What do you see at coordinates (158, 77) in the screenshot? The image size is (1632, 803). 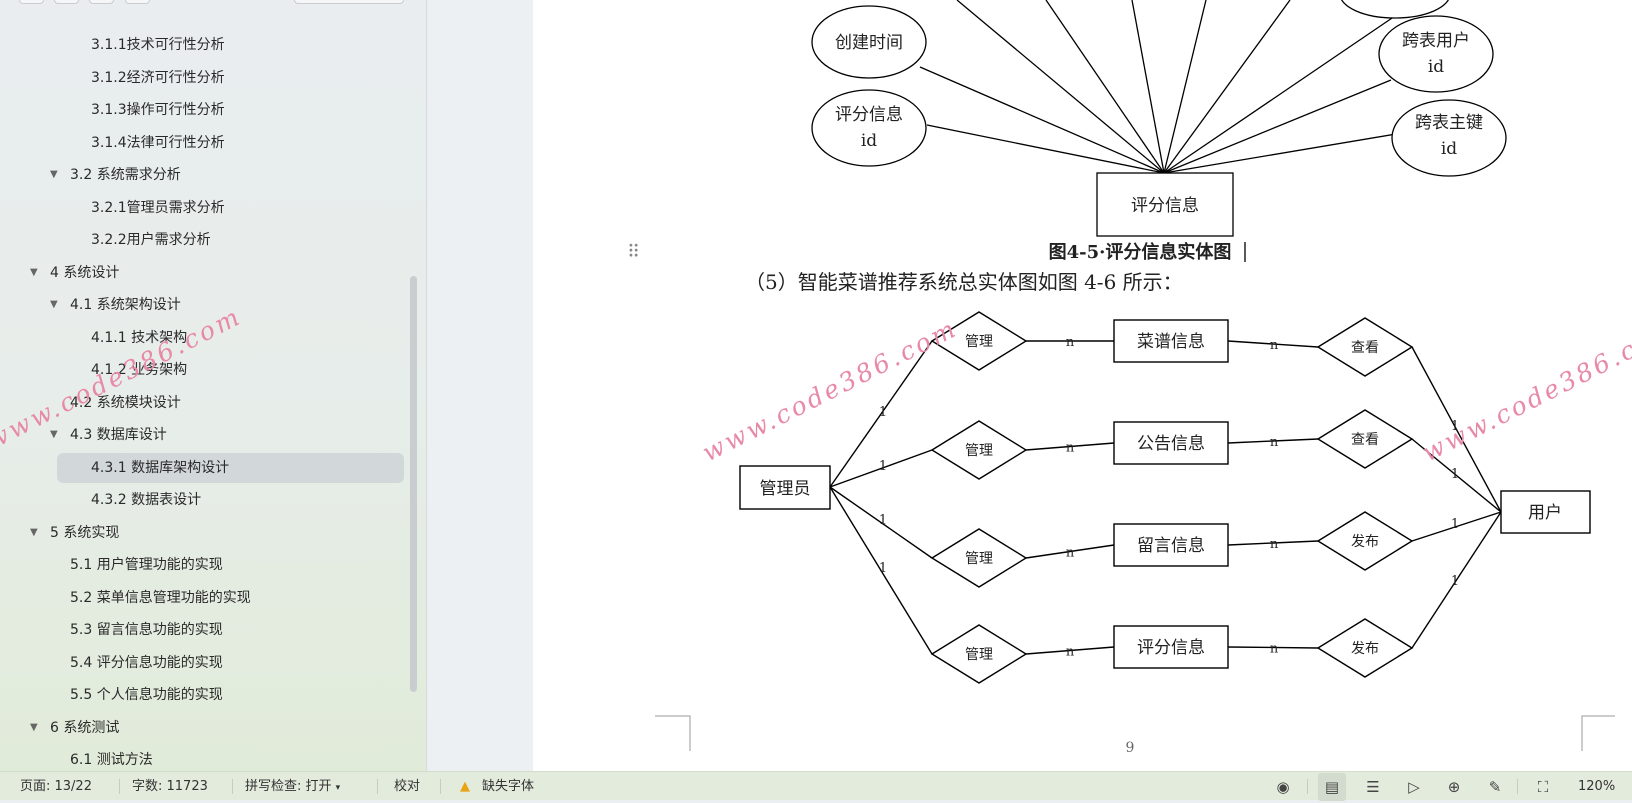 I see `toc-item-label: 3.1.2经济可行性分析` at bounding box center [158, 77].